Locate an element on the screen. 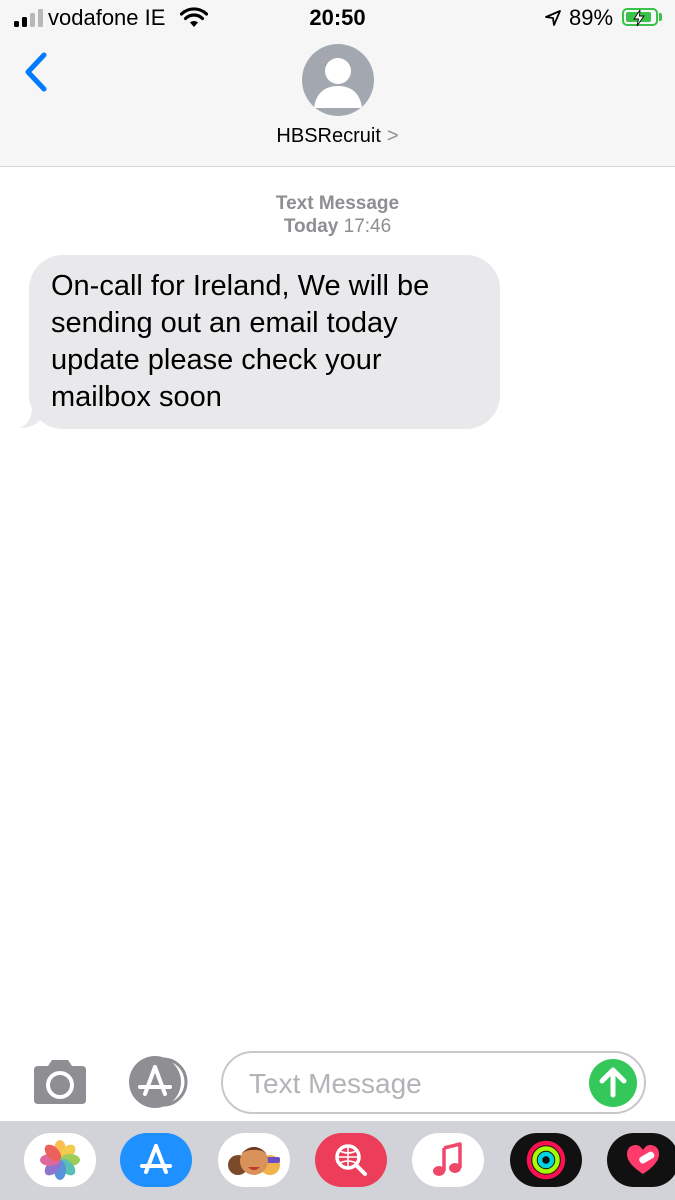 The image size is (675, 1200). arrow-up-icon is located at coordinates (613, 1082).